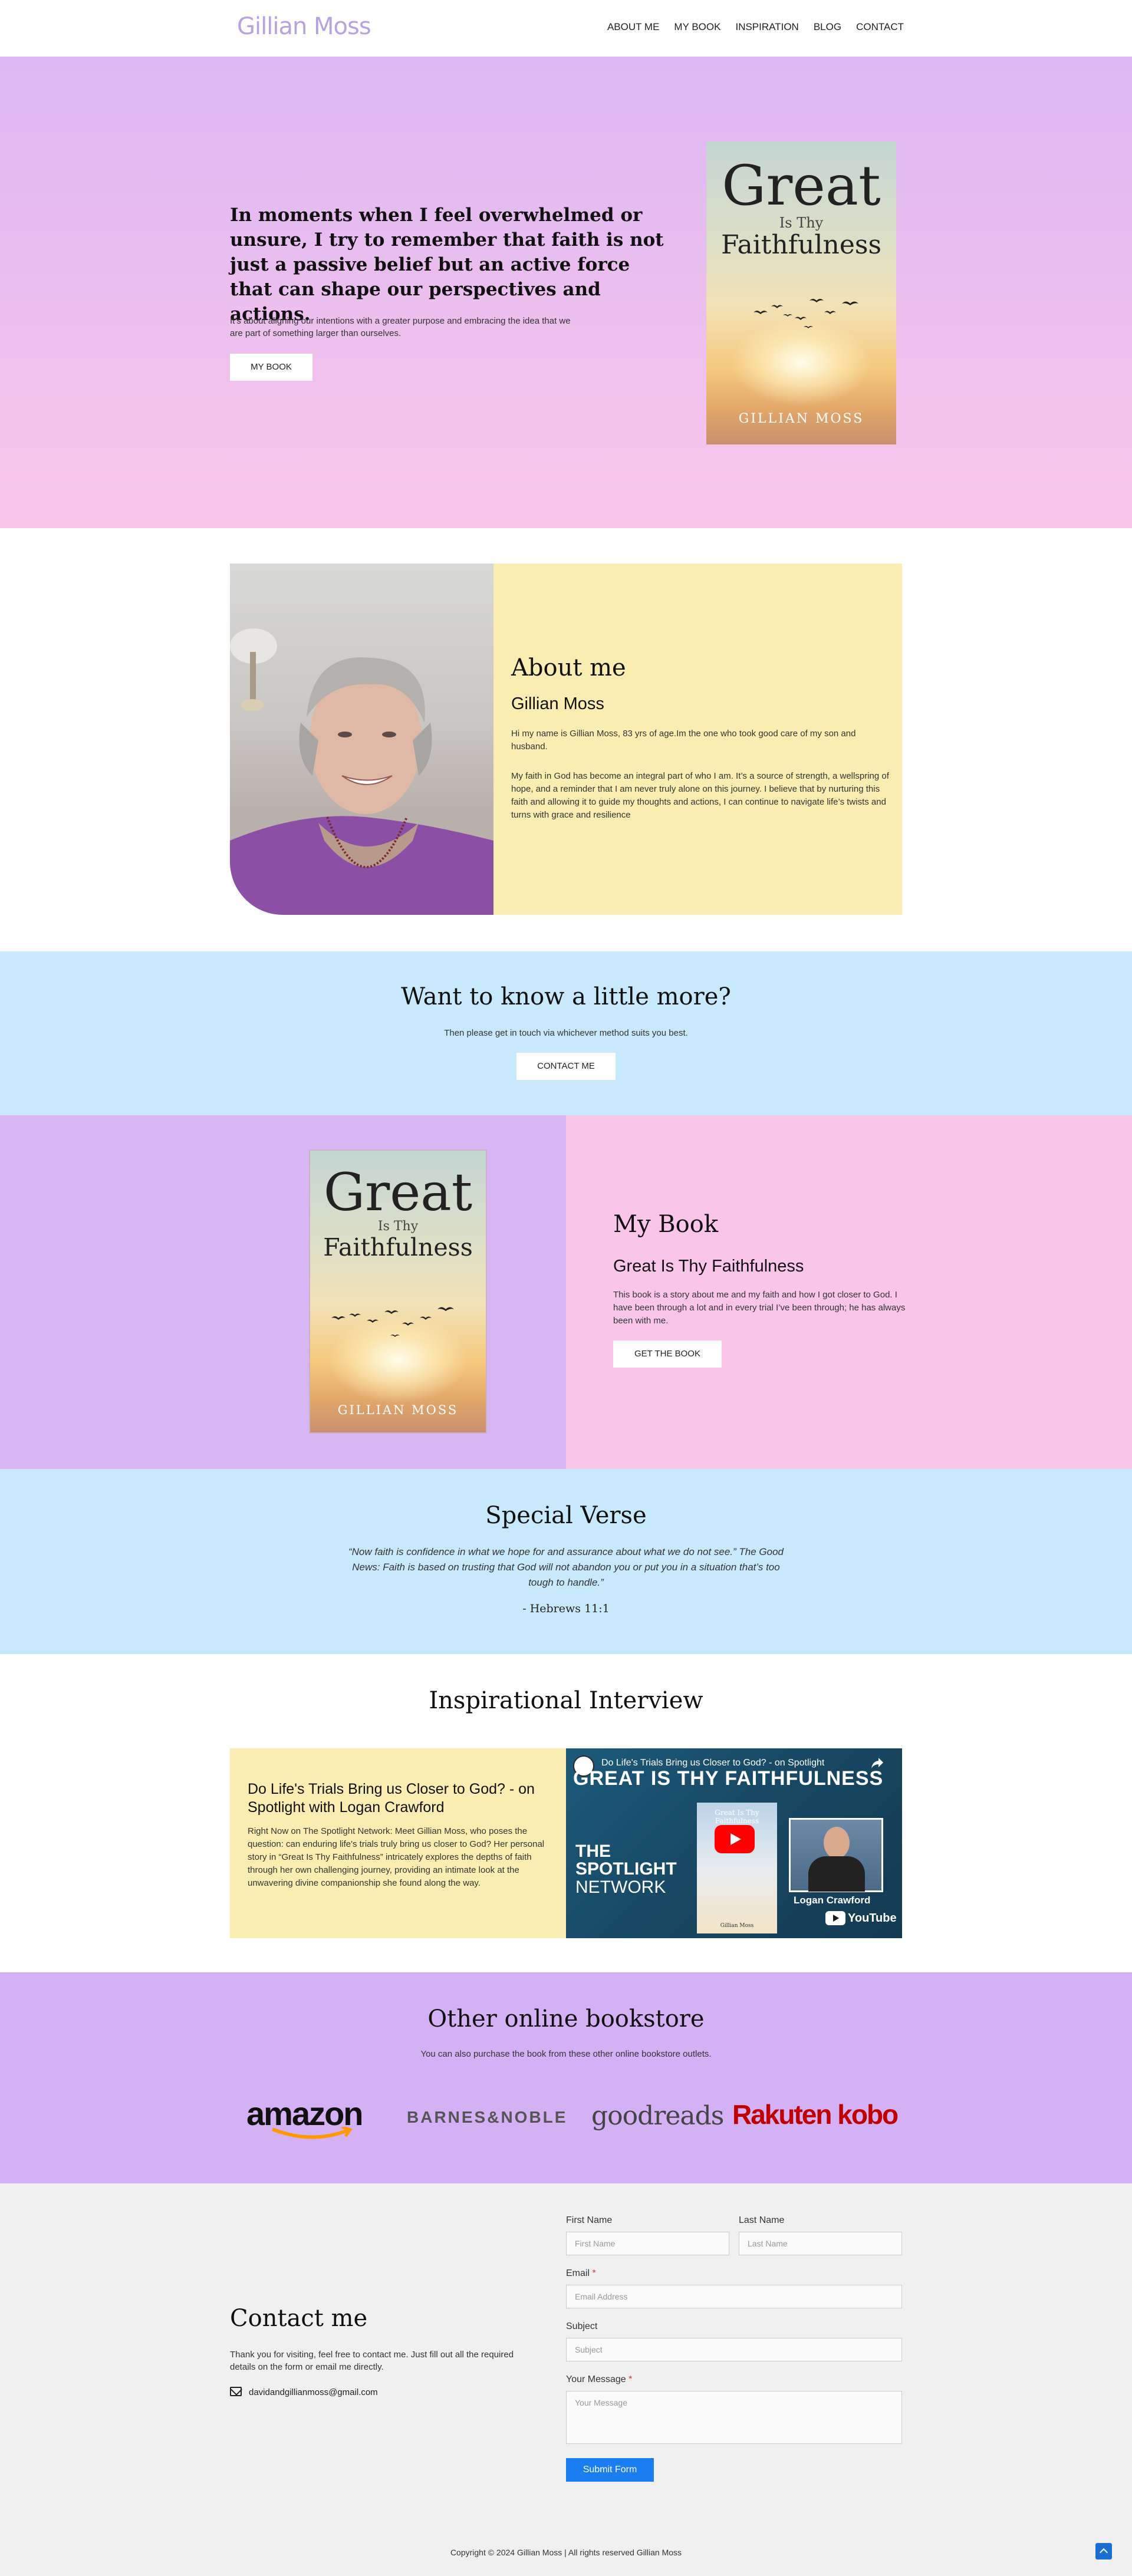  Describe the element at coordinates (557, 703) in the screenshot. I see `about-name: Gillian Moss` at that location.